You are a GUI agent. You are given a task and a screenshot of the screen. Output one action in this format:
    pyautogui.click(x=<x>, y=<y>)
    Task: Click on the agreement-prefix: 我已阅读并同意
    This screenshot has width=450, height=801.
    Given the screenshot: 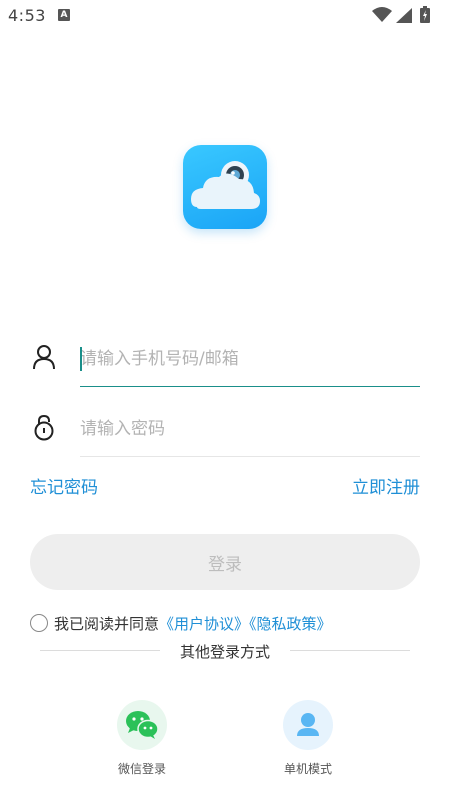 What is the action you would take?
    pyautogui.click(x=107, y=624)
    